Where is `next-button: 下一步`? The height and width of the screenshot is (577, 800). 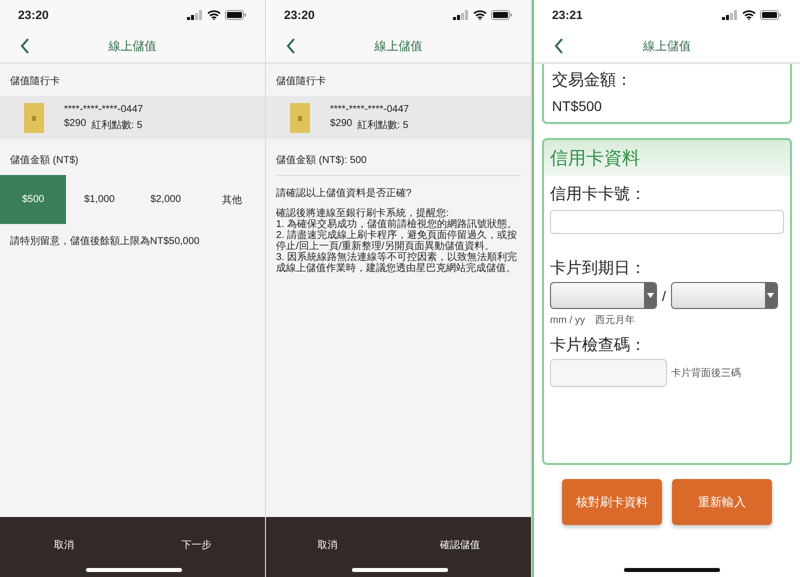
next-button: 下一步 is located at coordinates (196, 545).